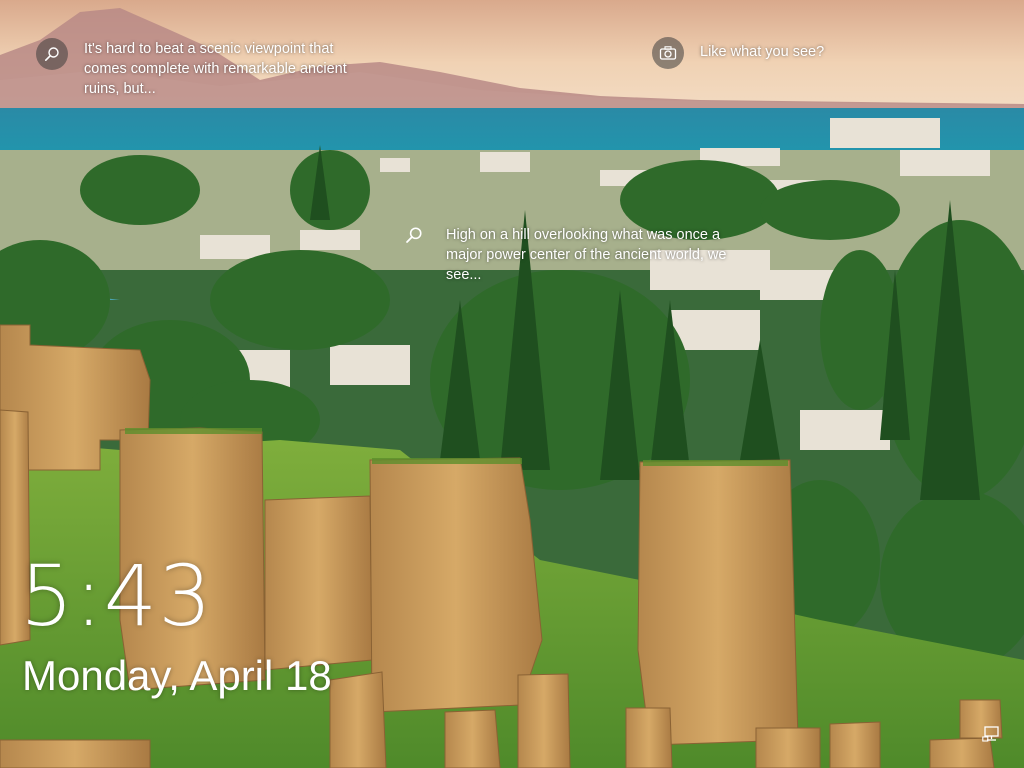 The height and width of the screenshot is (768, 1024). What do you see at coordinates (116, 596) in the screenshot?
I see `lock-screen-time: 5:43` at bounding box center [116, 596].